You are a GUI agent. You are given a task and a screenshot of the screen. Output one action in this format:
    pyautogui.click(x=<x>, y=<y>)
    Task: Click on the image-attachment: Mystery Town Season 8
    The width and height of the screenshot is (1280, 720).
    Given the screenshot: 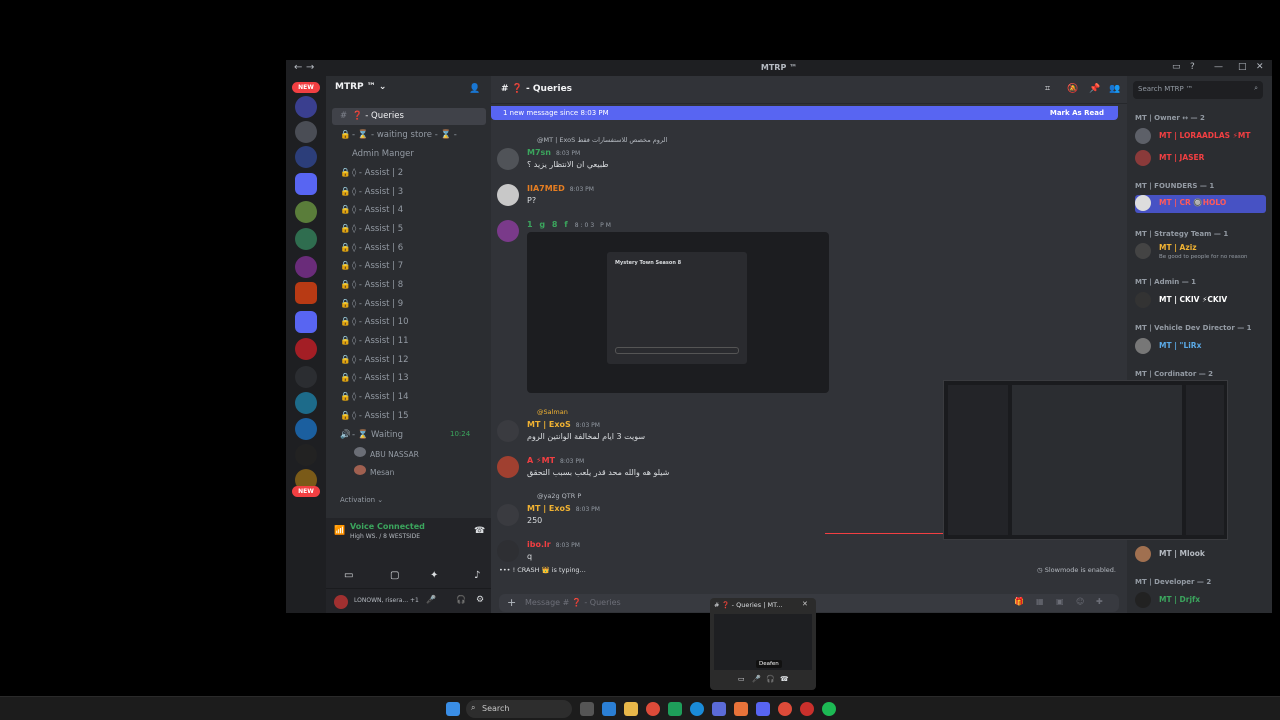 What is the action you would take?
    pyautogui.click(x=678, y=312)
    